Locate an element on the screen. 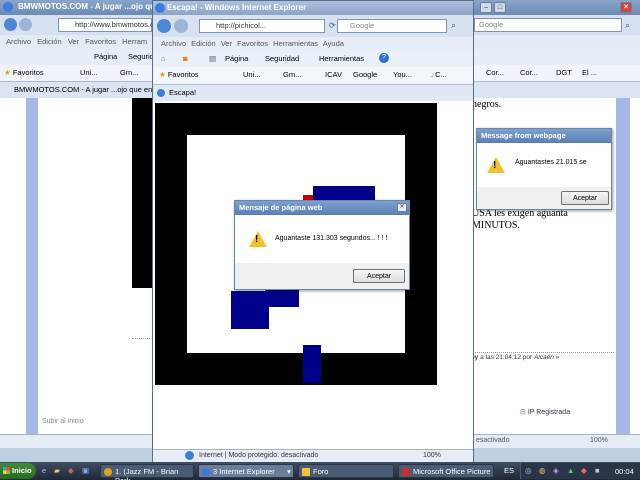 This screenshot has height=480, width=640. front-menu-herramientas: Herramientas is located at coordinates (295, 43).